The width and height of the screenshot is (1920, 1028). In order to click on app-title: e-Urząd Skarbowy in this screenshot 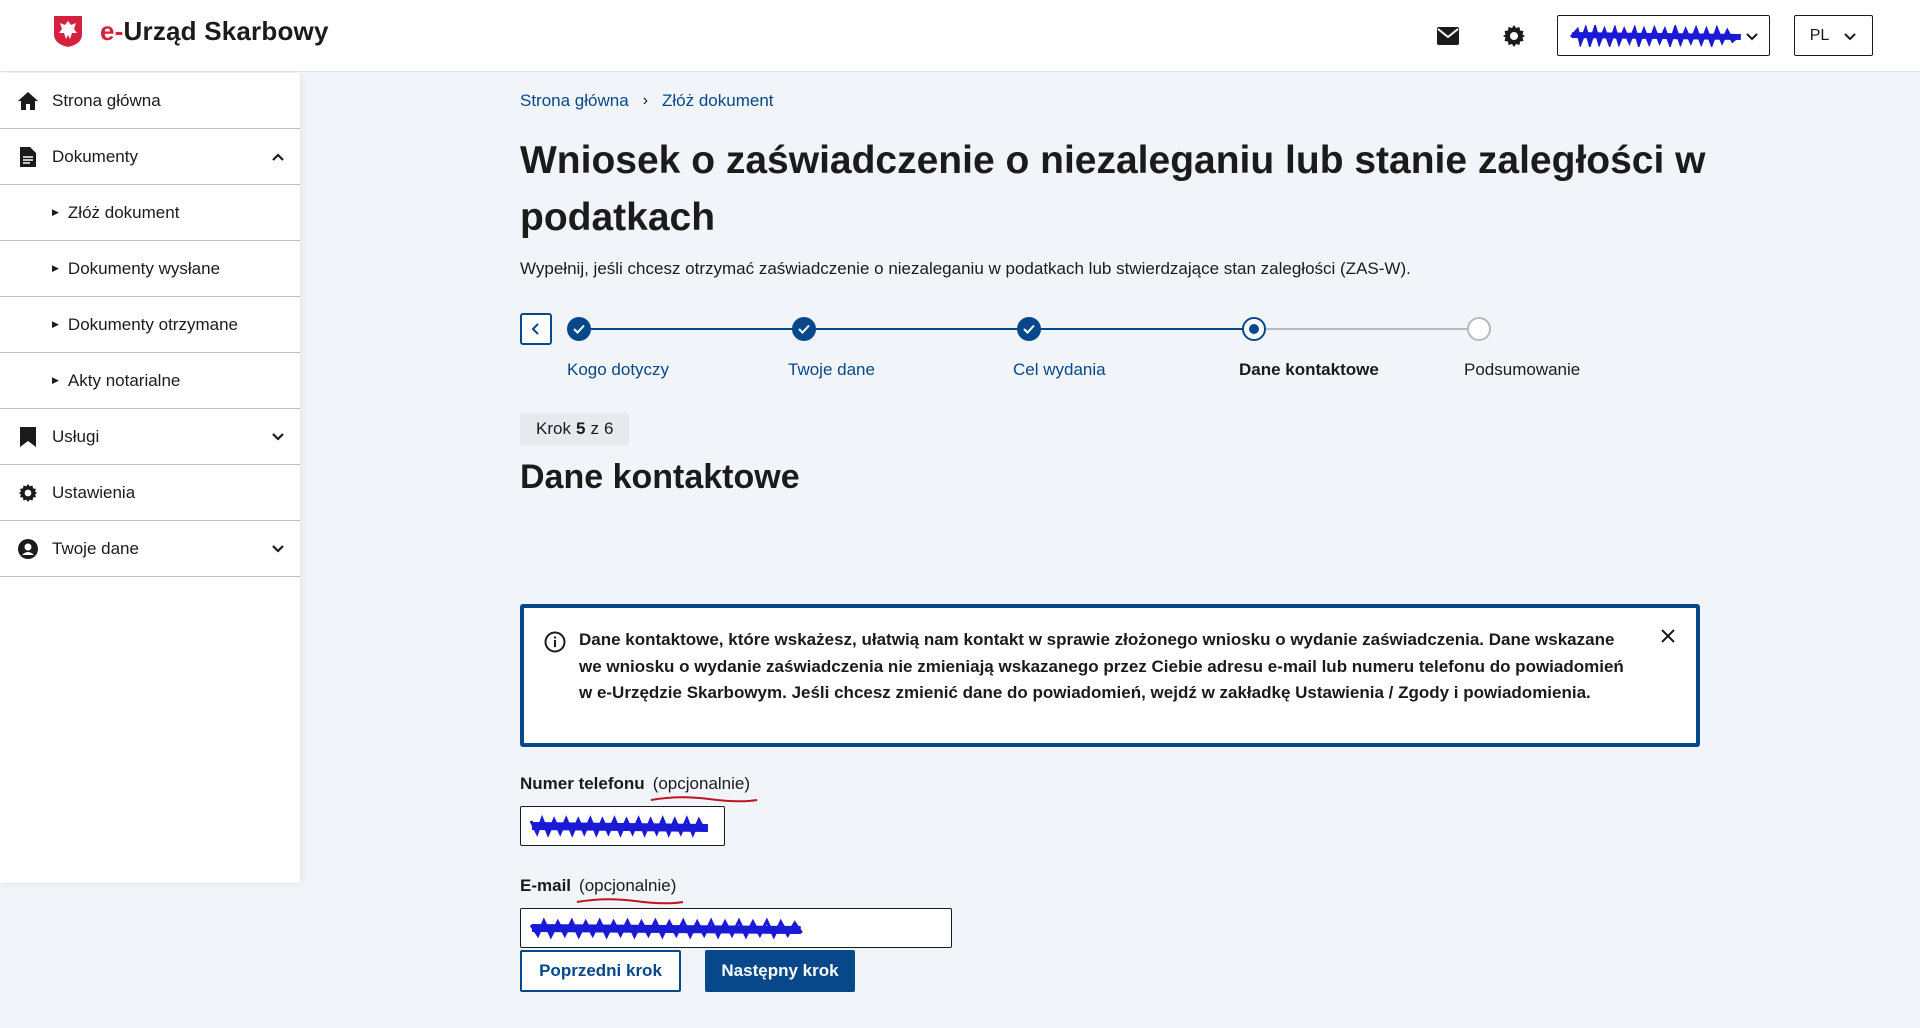, I will do `click(214, 31)`.